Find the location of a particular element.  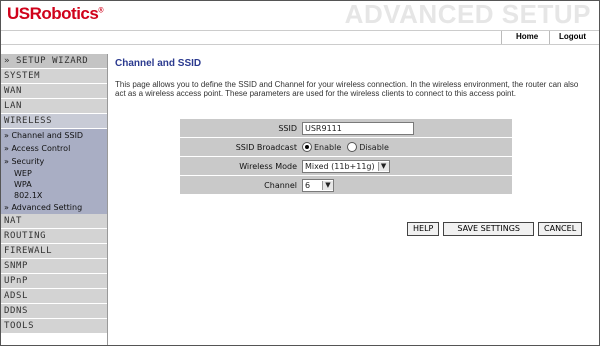

sidebar-item-snmp: SNMP is located at coordinates (54, 266).